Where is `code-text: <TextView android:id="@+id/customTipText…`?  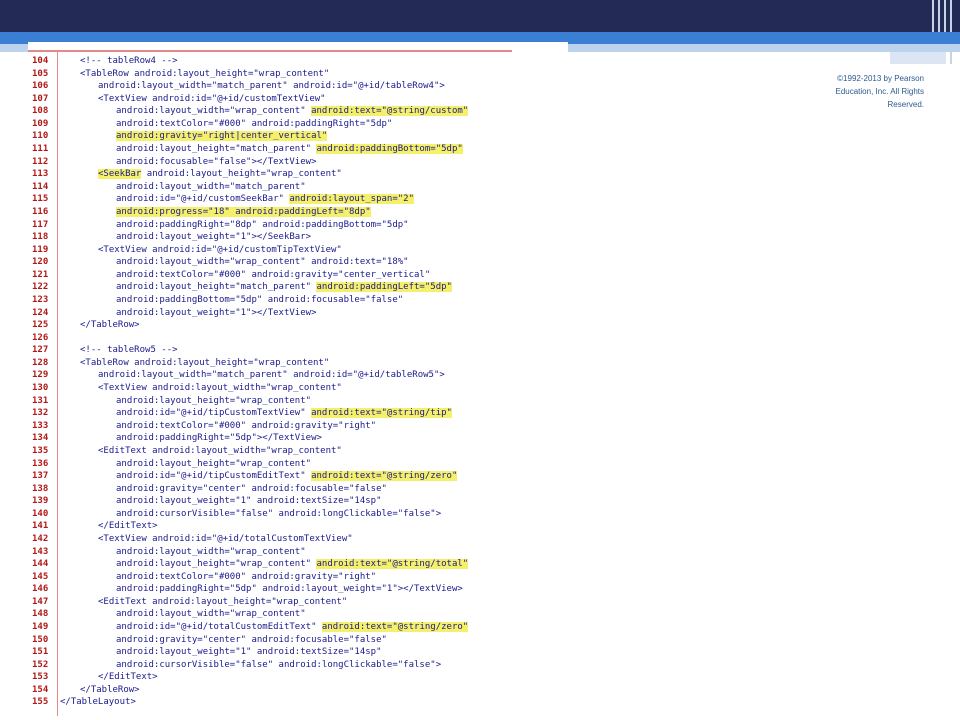 code-text: <TextView android:id="@+id/customTipText… is located at coordinates (220, 250).